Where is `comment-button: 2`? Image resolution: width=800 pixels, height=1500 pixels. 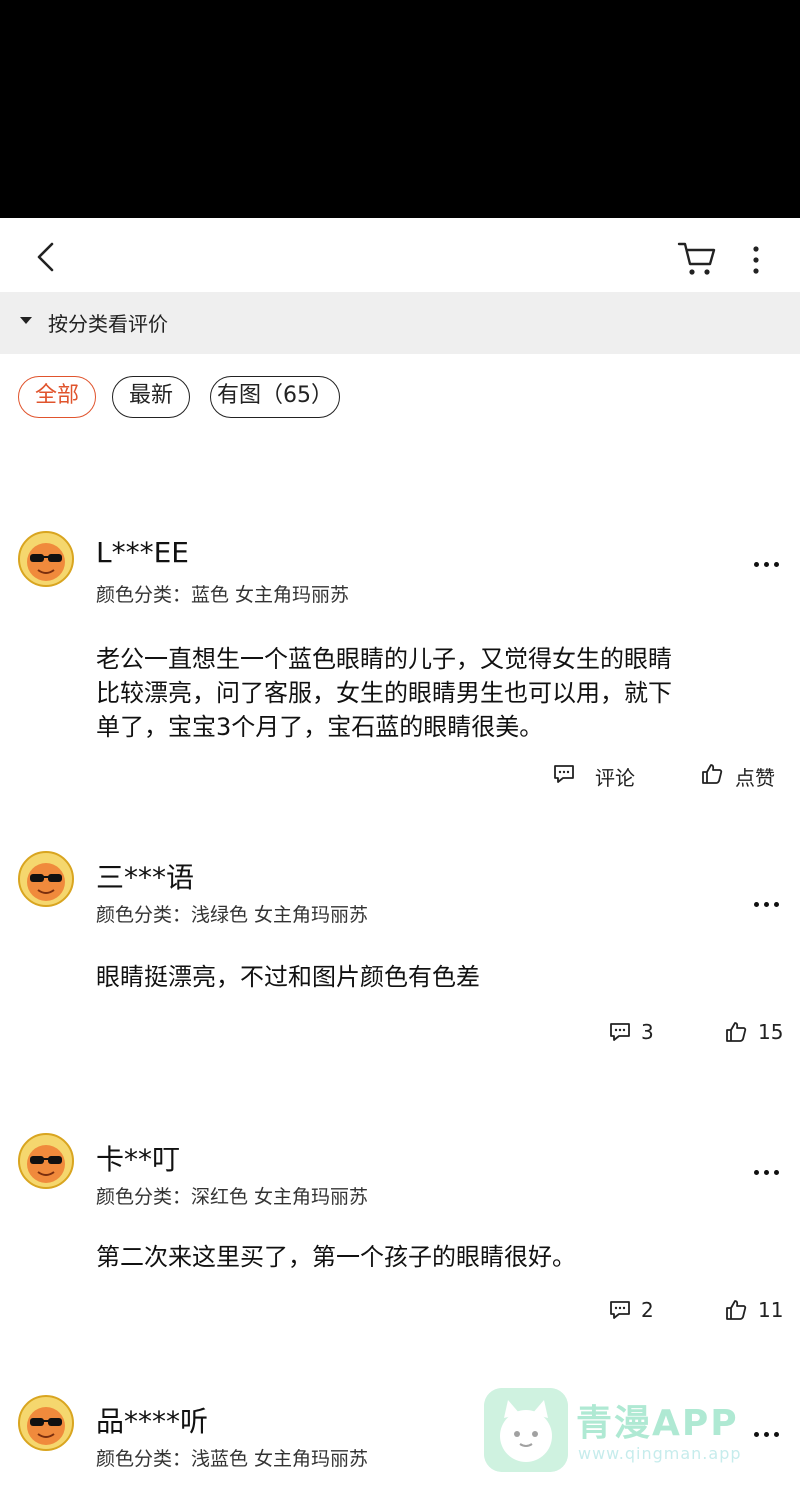
comment-button: 2 is located at coordinates (638, 1312).